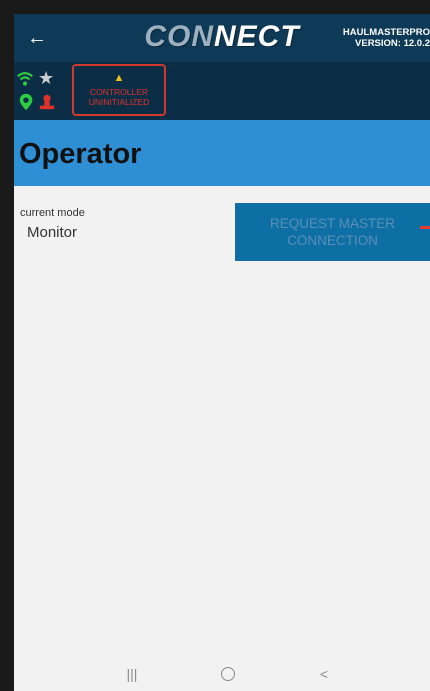 Image resolution: width=430 pixels, height=691 pixels. Describe the element at coordinates (386, 32) in the screenshot. I see `device-name: HAULMASTERPRO` at that location.